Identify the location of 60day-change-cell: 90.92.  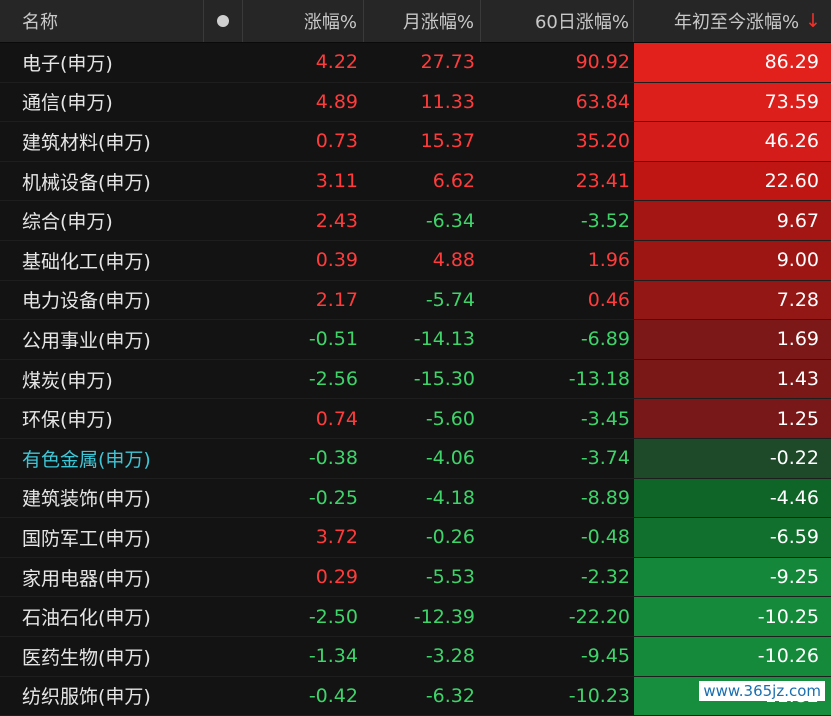
(557, 62).